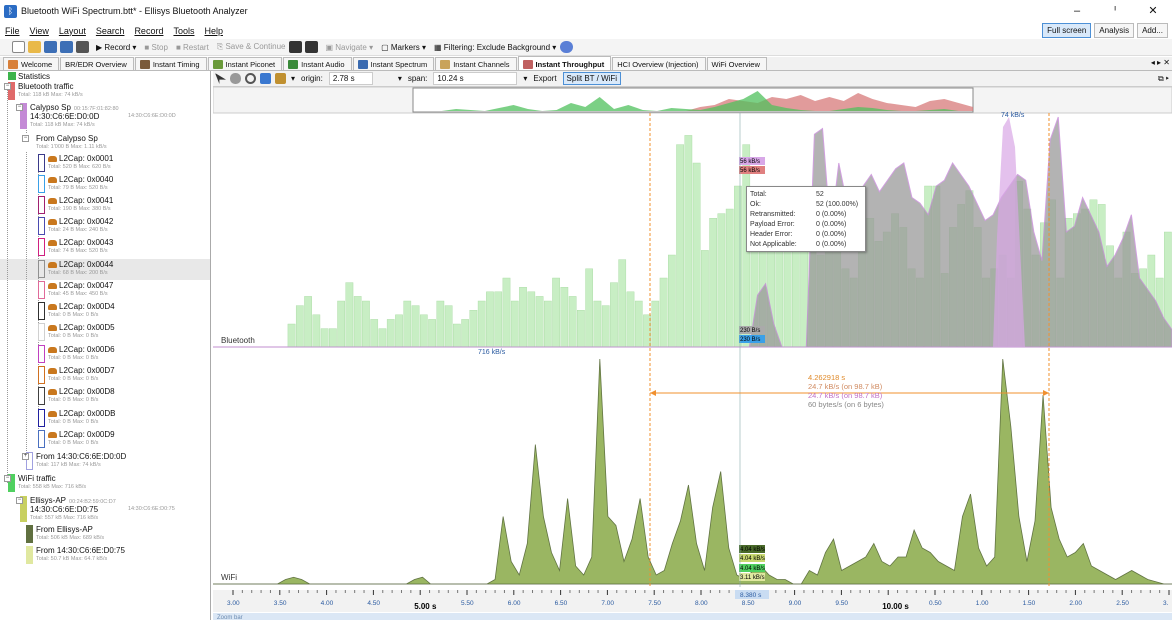  What do you see at coordinates (1067, 30) in the screenshot?
I see `full-screen-button: Full screen` at bounding box center [1067, 30].